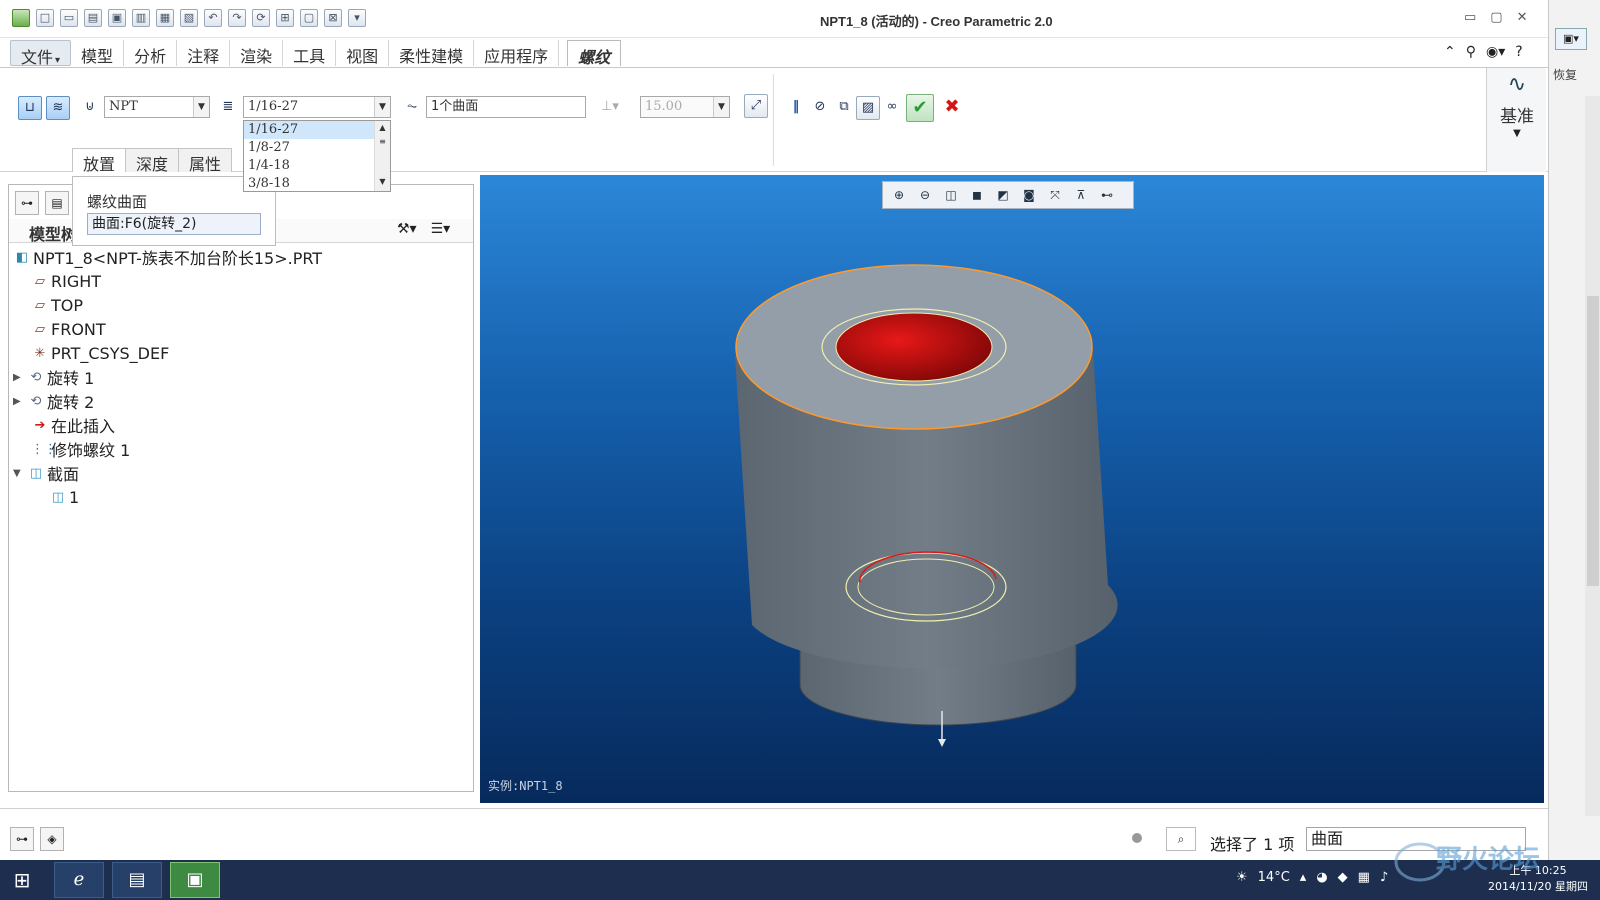 The height and width of the screenshot is (900, 1600). What do you see at coordinates (899, 195) in the screenshot?
I see `zoom-in-icon: ⊕` at bounding box center [899, 195].